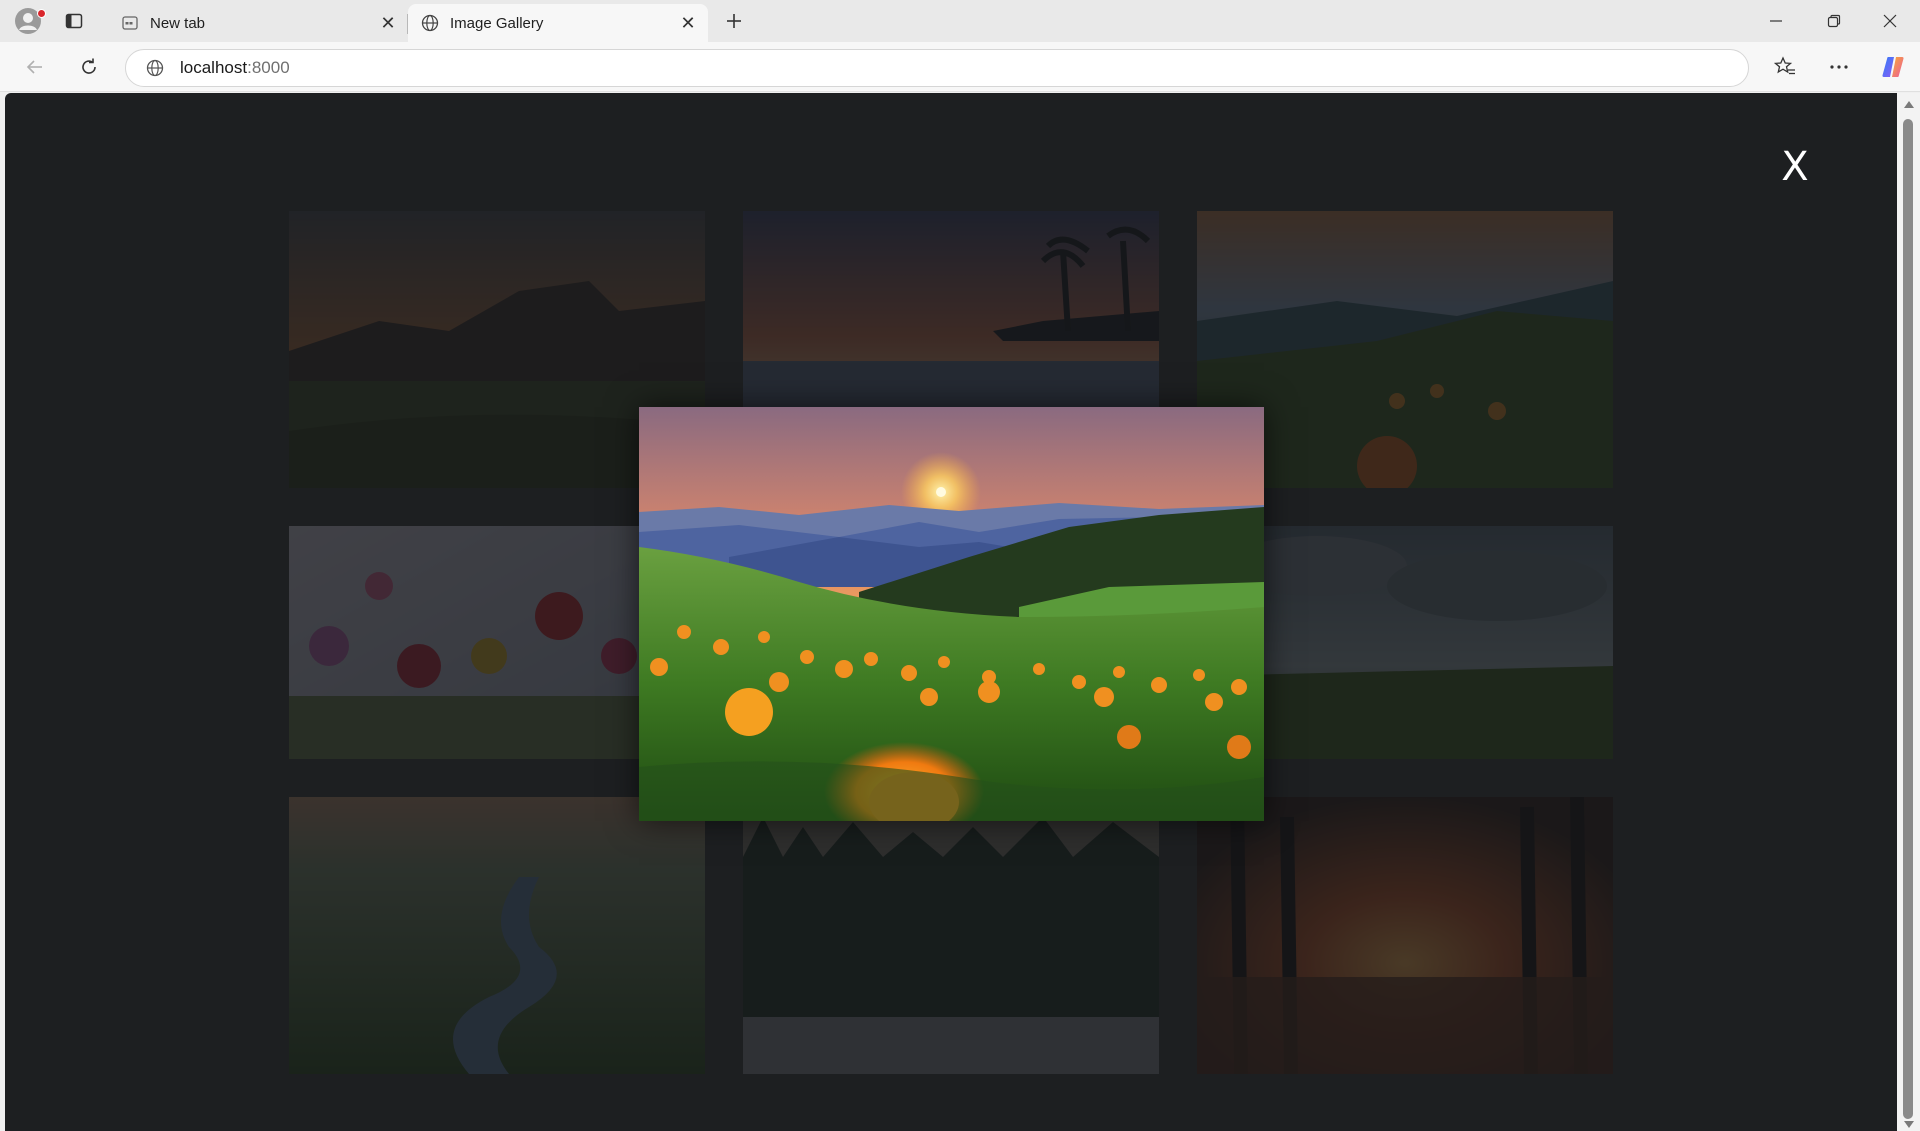 The width and height of the screenshot is (1920, 1131). I want to click on tab-new-tab: New tab ✕, so click(258, 23).